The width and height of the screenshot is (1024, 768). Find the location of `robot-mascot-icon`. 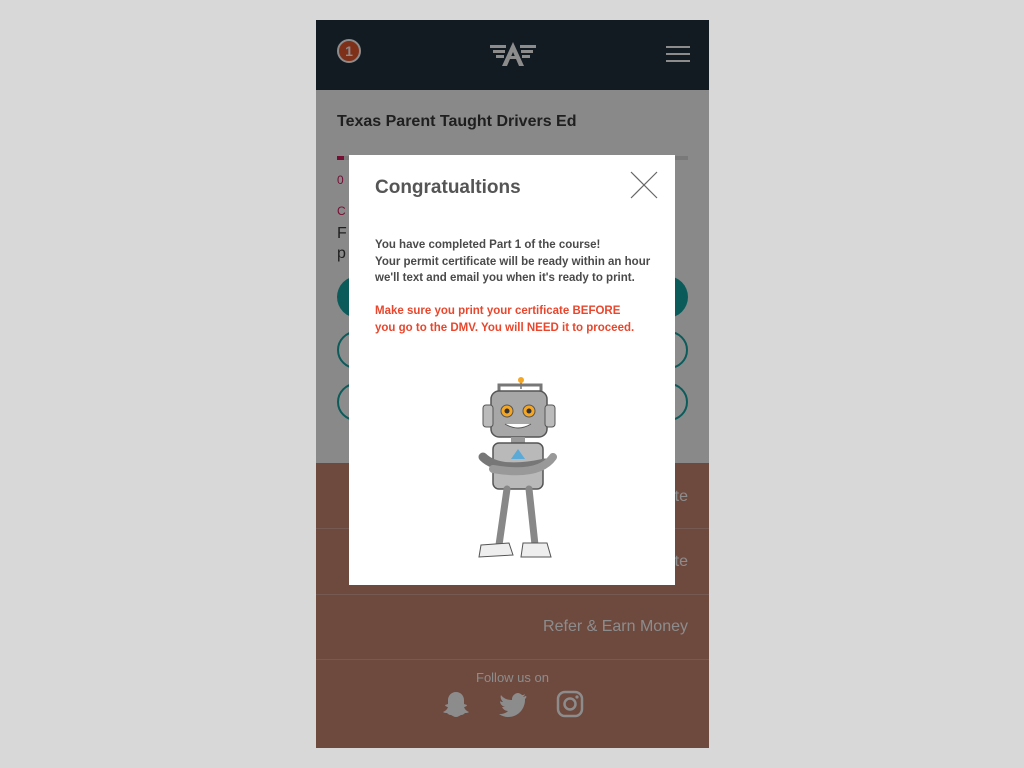

robot-mascot-icon is located at coordinates (517, 467).